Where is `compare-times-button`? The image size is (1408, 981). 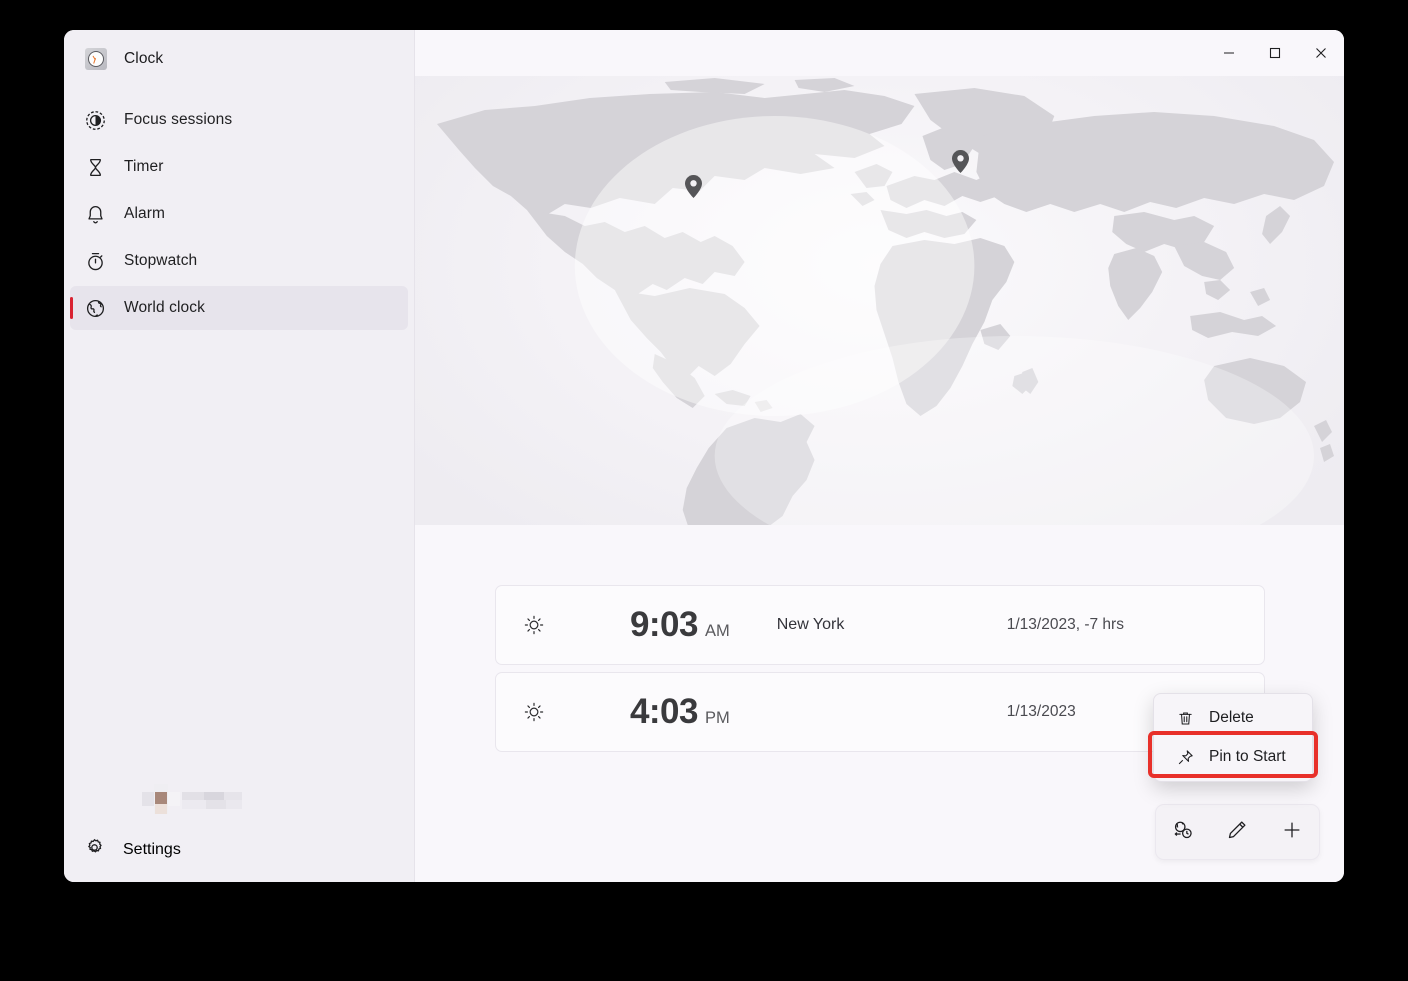 compare-times-button is located at coordinates (1183, 832).